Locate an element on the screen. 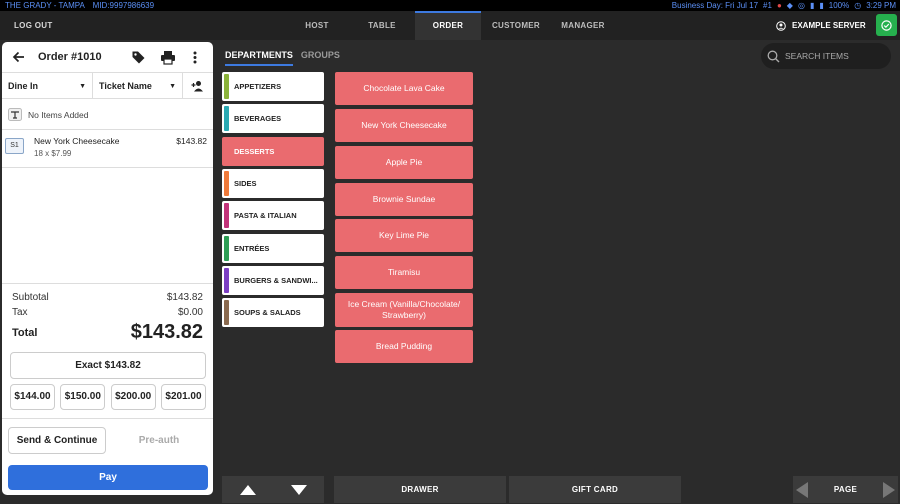  add-person-icon is located at coordinates (197, 86).